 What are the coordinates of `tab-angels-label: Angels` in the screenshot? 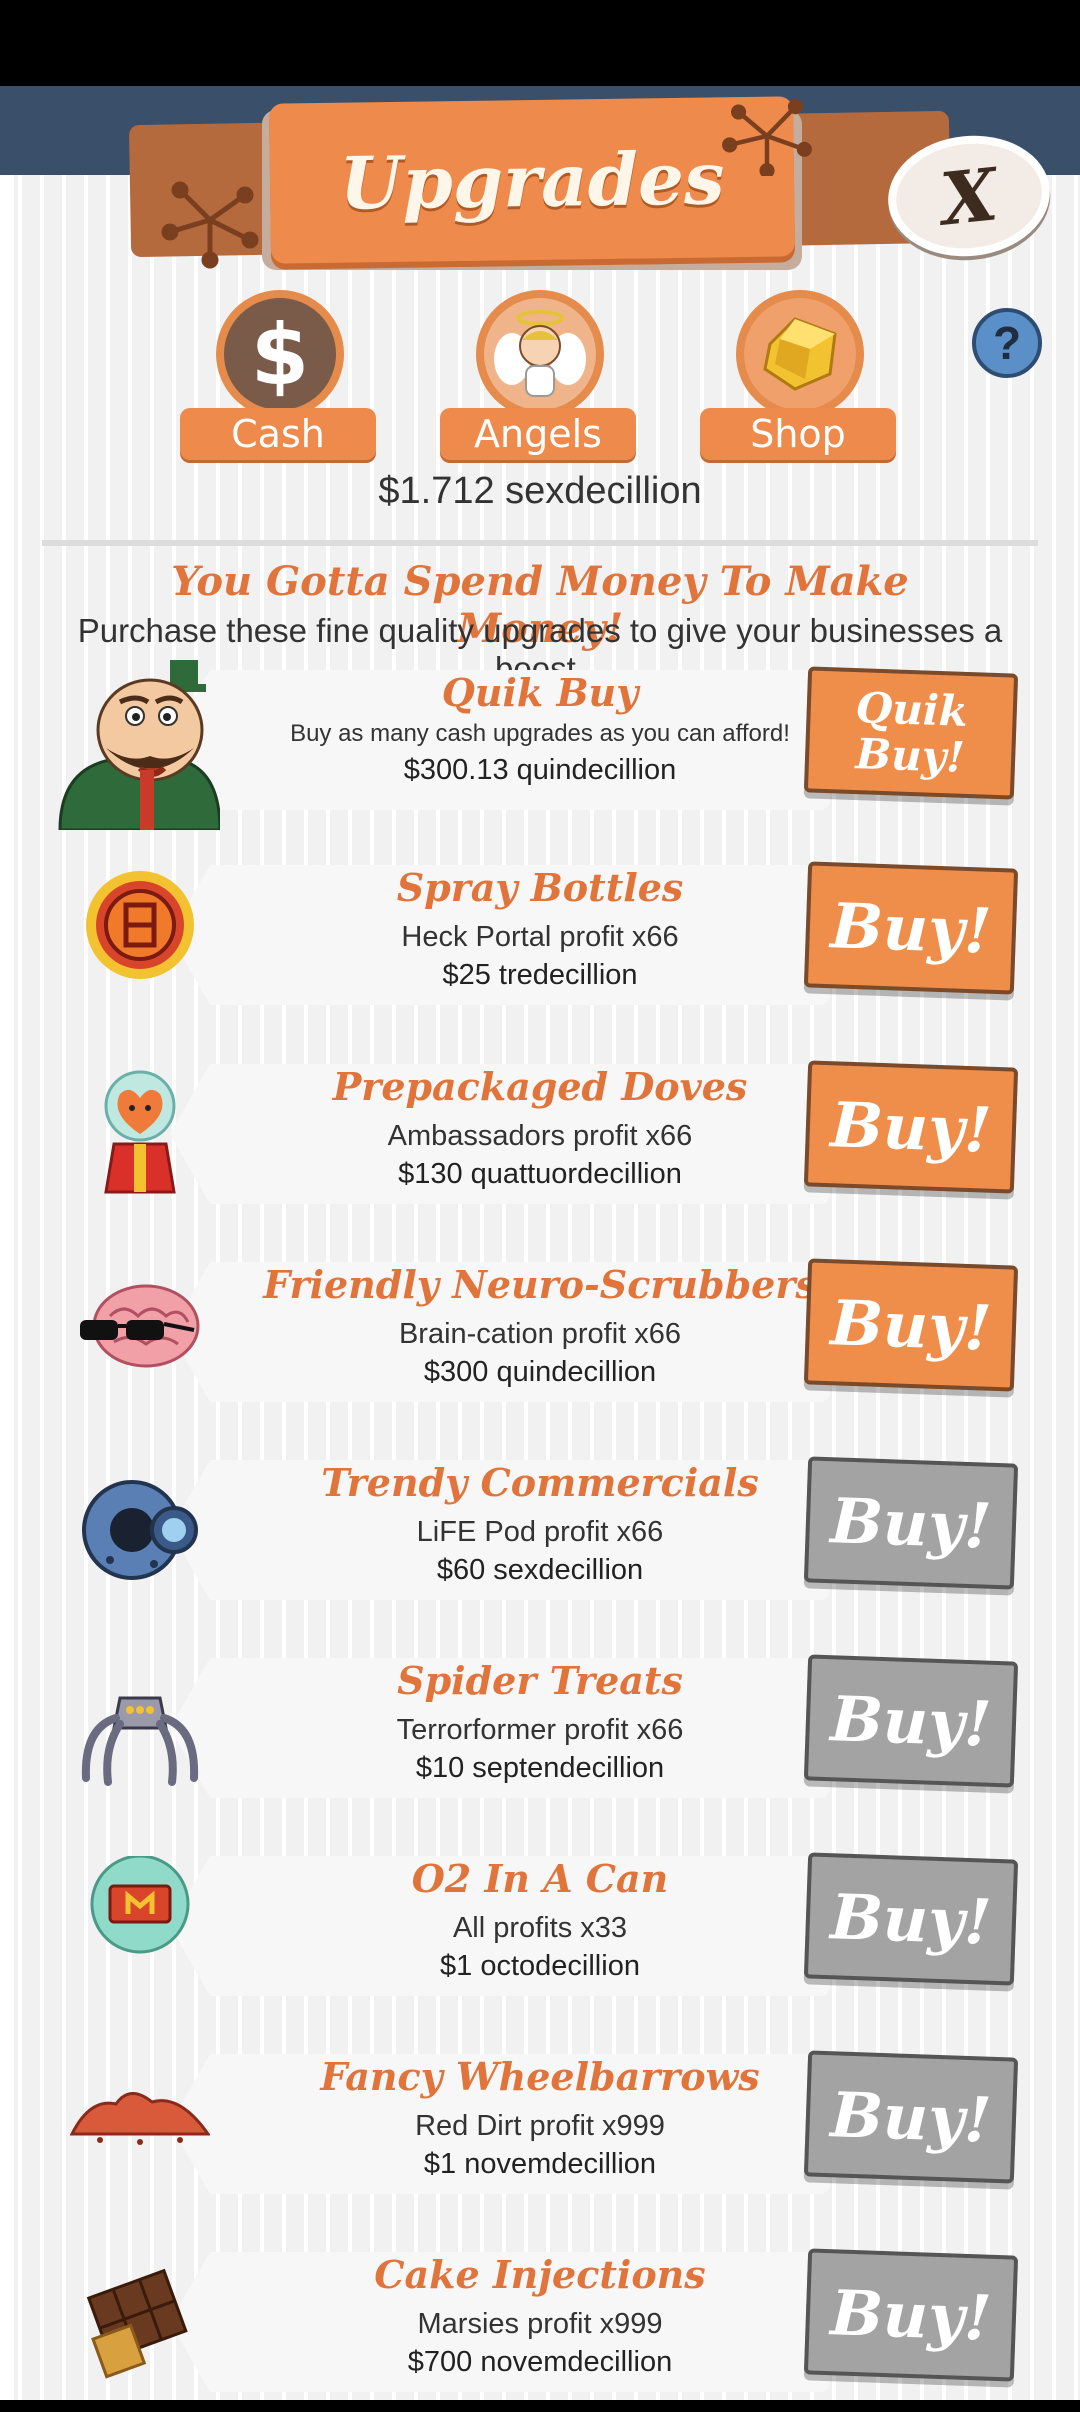 It's located at (538, 434).